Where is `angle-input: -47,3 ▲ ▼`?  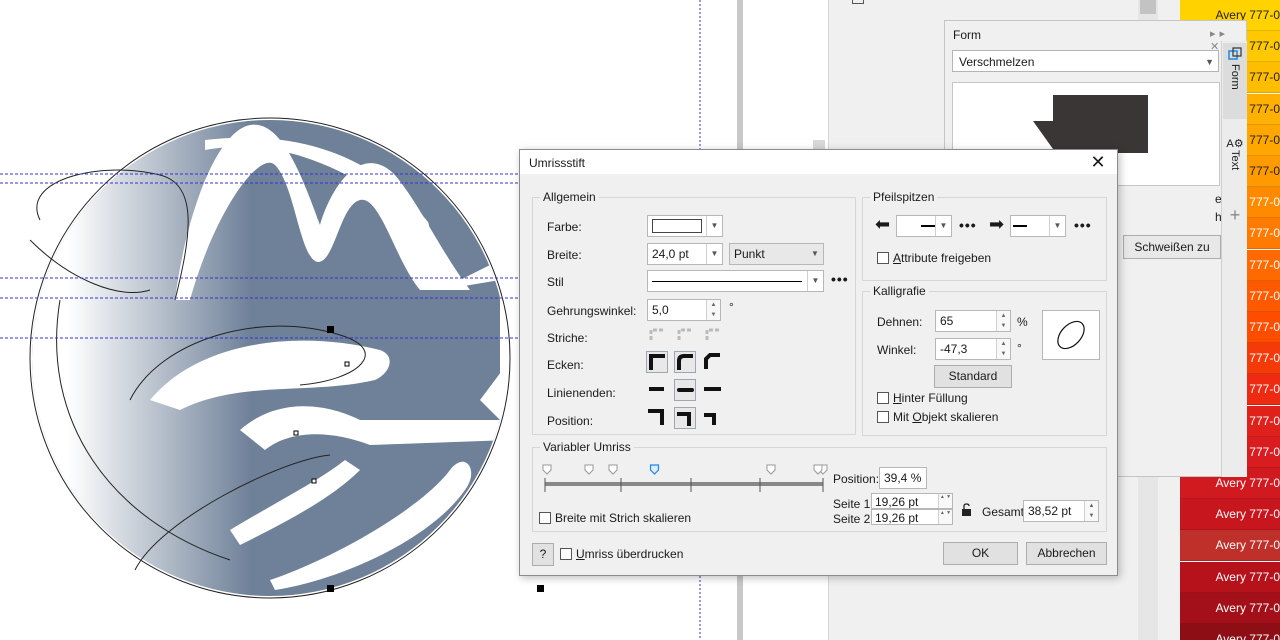
angle-input: -47,3 ▲ ▼ is located at coordinates (973, 349).